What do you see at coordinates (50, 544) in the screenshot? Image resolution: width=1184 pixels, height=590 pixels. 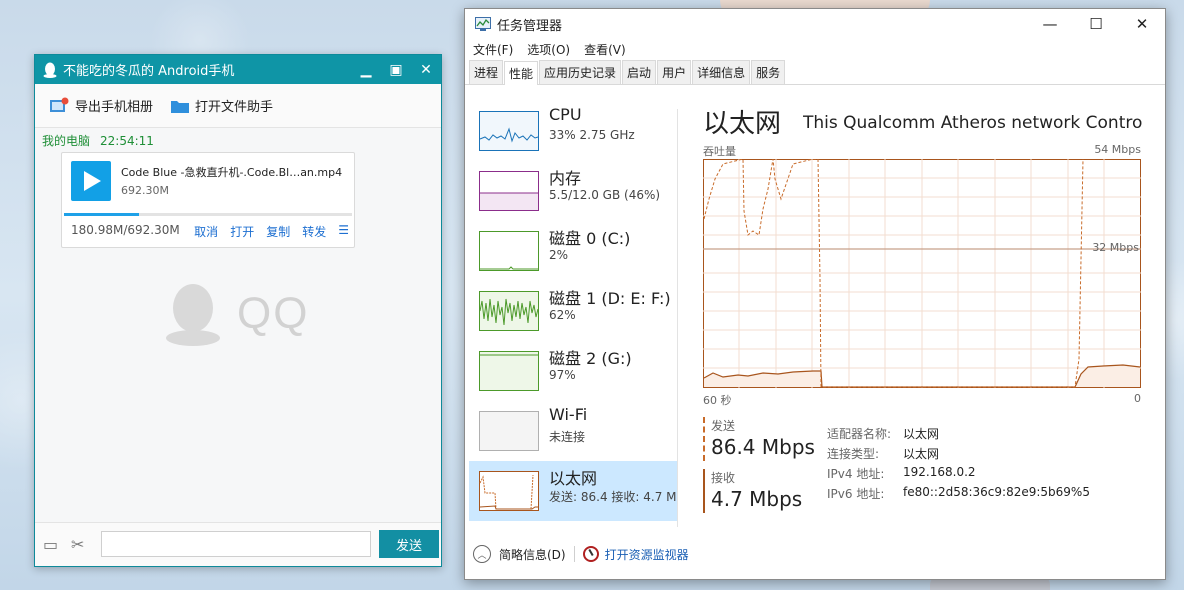 I see `folder-icon: ▭` at bounding box center [50, 544].